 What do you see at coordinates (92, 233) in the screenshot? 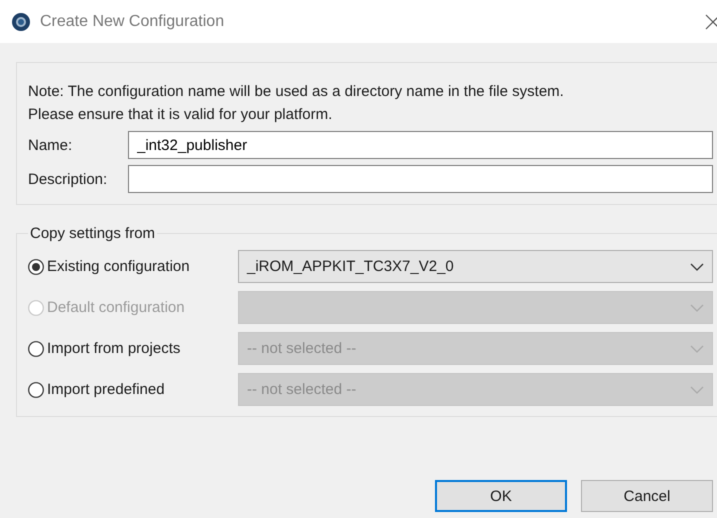
I see `group-title: Copy settings from` at bounding box center [92, 233].